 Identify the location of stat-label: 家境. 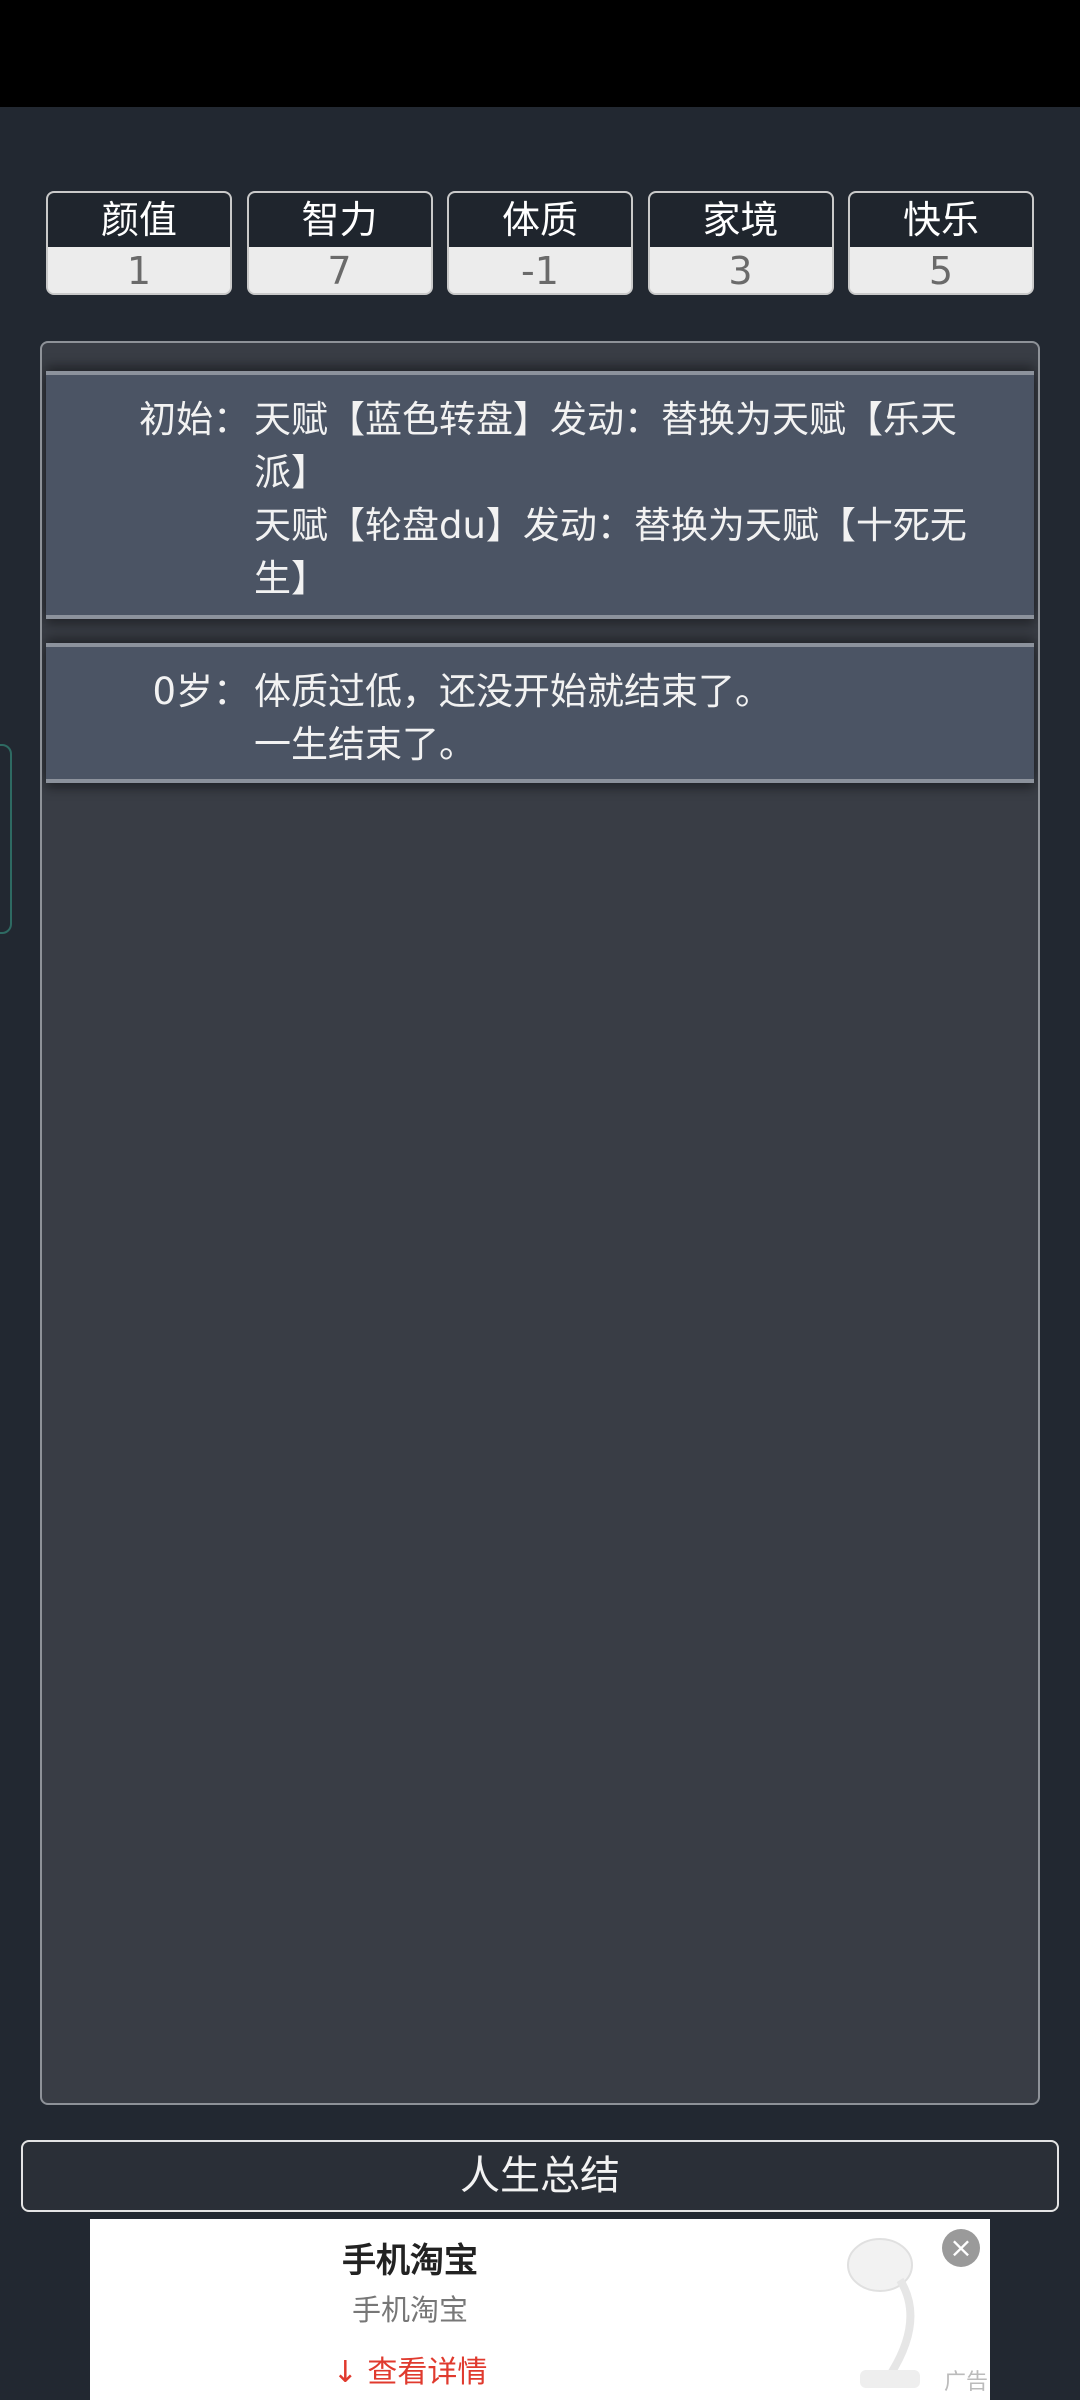
(740, 220).